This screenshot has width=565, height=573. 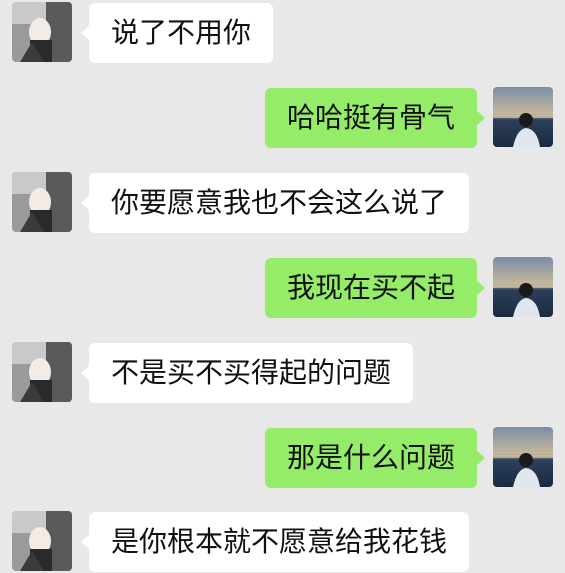 I want to click on incoming-message-bubble: 你要愿意我也不会这么说了, so click(x=275, y=203).